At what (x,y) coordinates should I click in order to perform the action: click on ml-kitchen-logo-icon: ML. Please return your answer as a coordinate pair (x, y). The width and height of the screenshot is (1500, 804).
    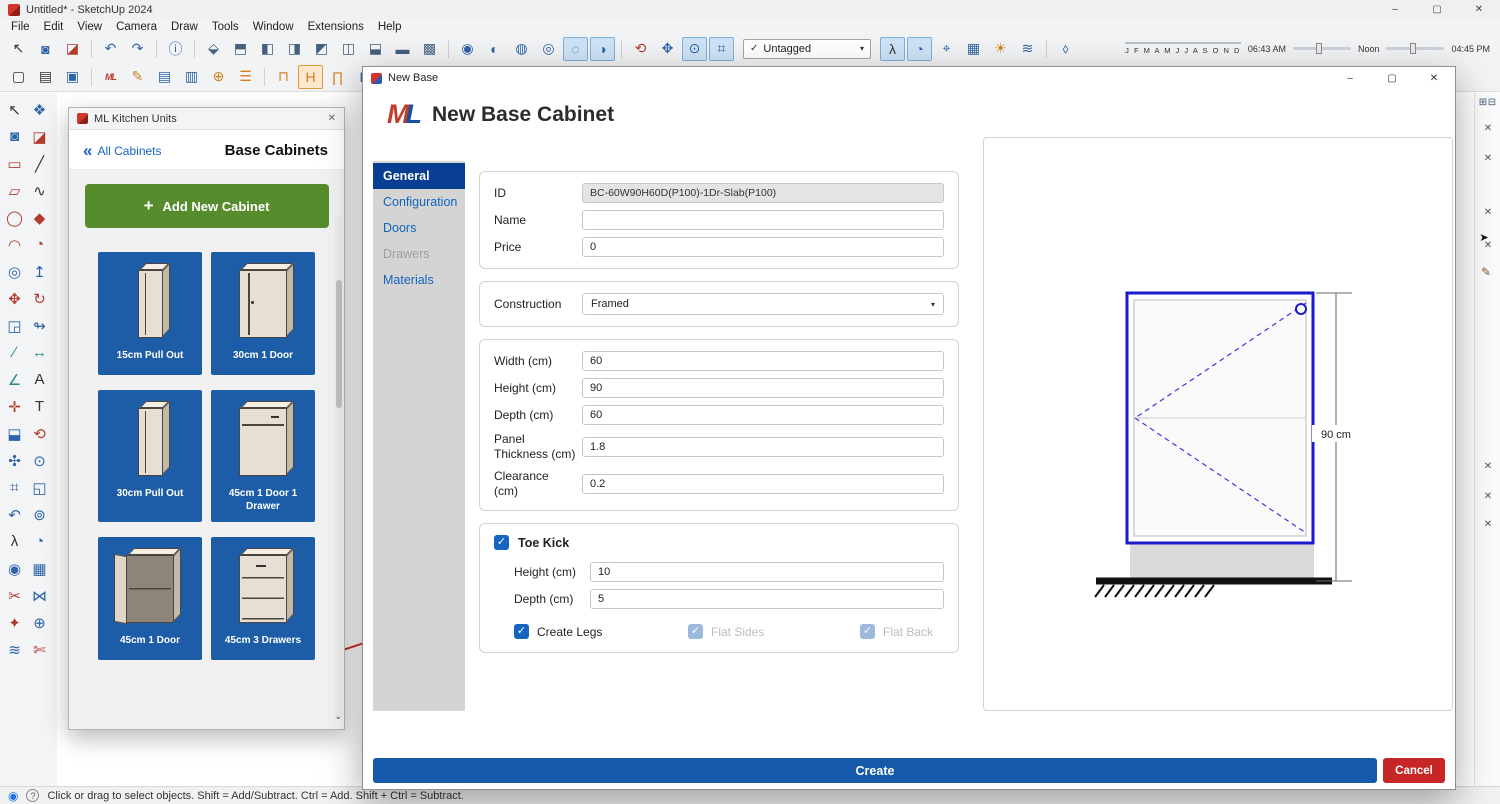
    Looking at the image, I should click on (110, 77).